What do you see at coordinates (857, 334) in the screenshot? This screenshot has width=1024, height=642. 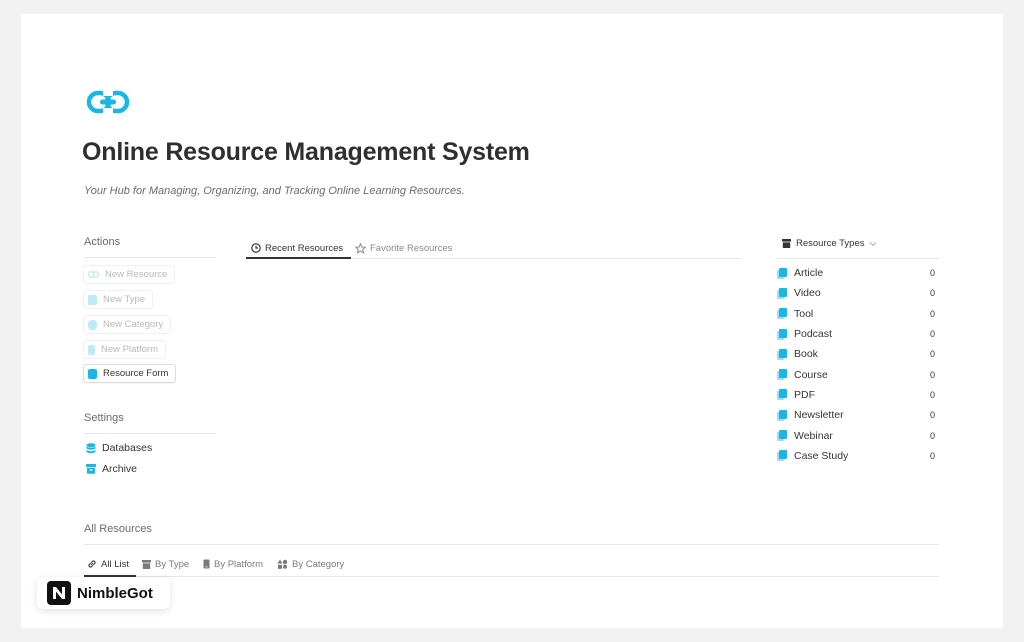 I see `resource-type-podcast: Podcast 0` at bounding box center [857, 334].